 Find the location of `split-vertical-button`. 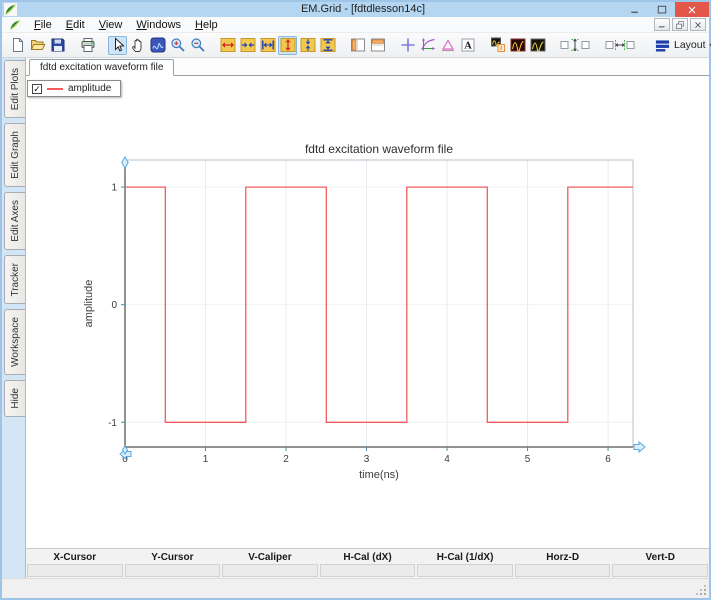

split-vertical-button is located at coordinates (357, 45).